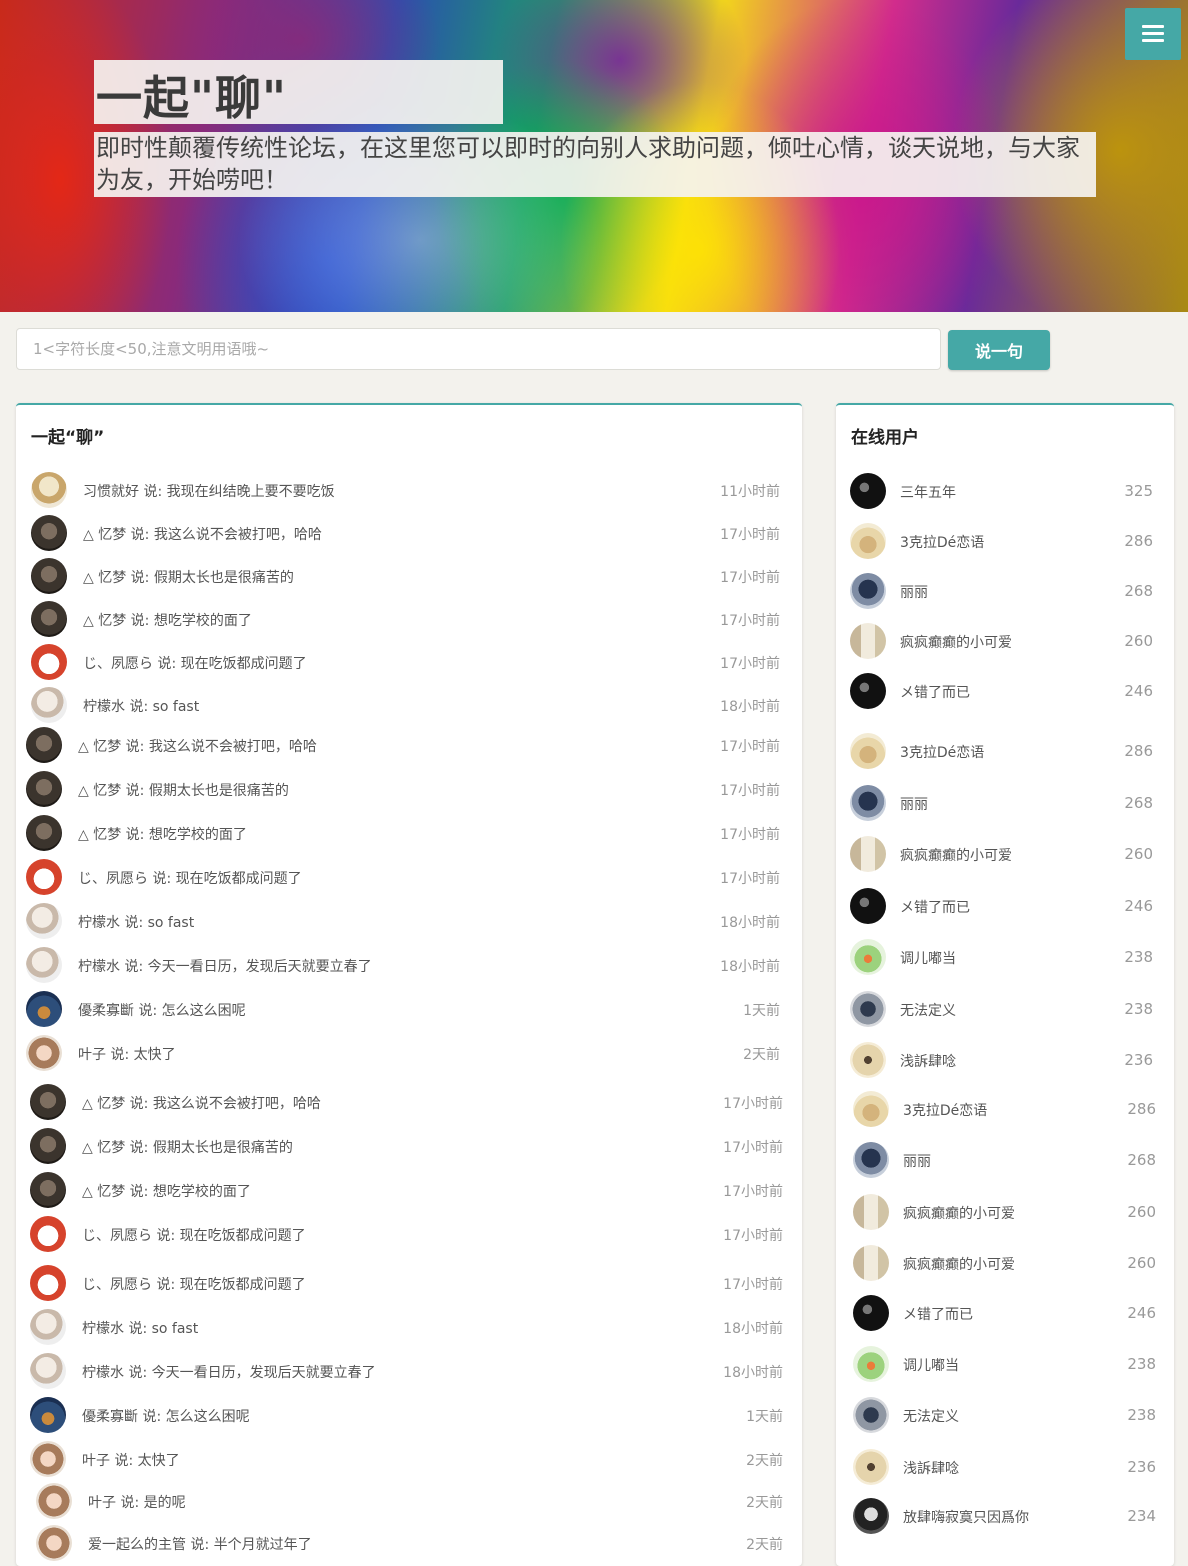  What do you see at coordinates (1001, 491) in the screenshot?
I see `online-user-row: 三年五年 325` at bounding box center [1001, 491].